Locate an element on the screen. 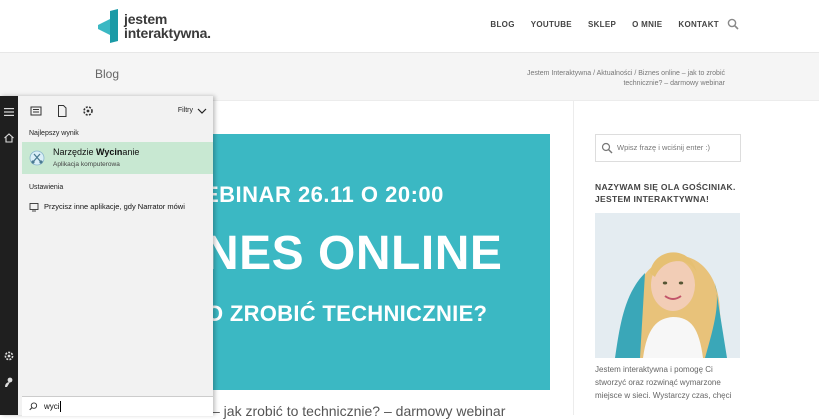  logo-line-1: jestem is located at coordinates (146, 19).